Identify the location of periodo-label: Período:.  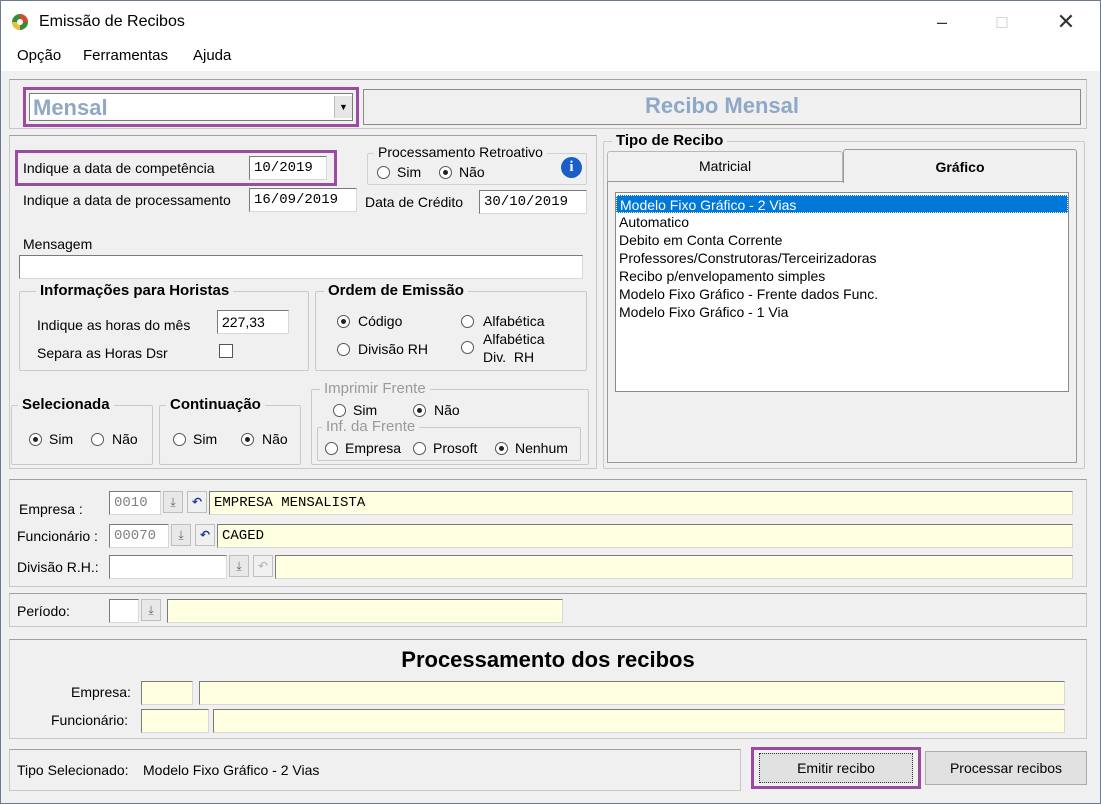
(43, 611).